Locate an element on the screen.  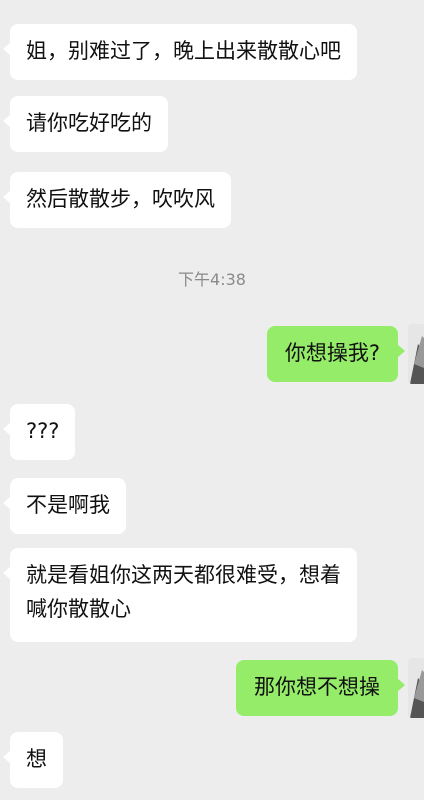
message-bubble-received: 不是啊我 is located at coordinates (64, 506).